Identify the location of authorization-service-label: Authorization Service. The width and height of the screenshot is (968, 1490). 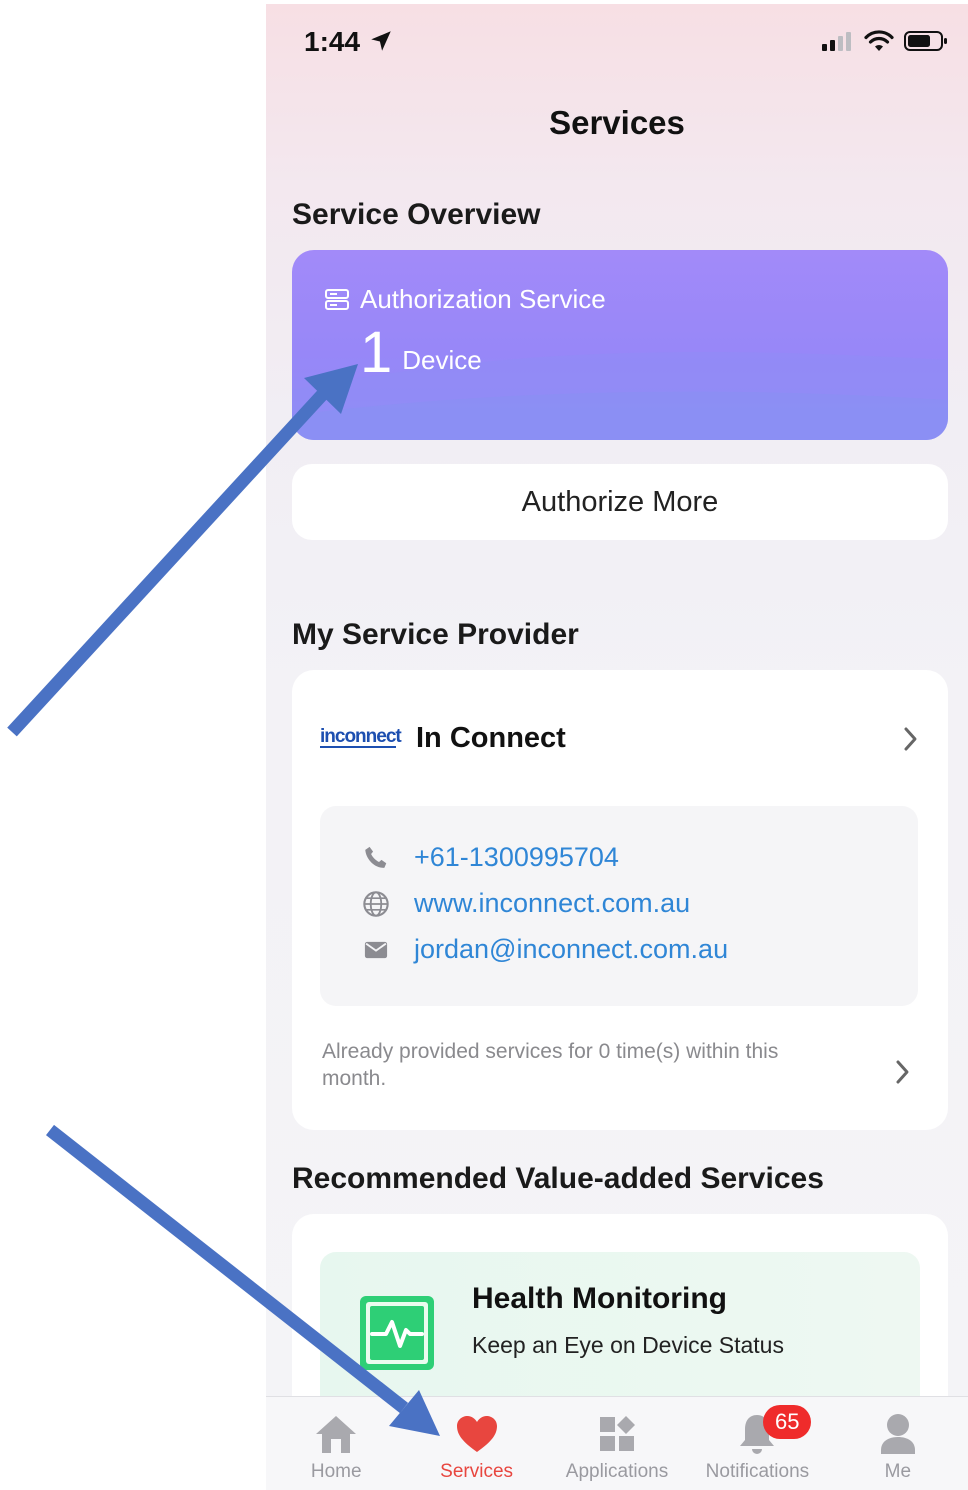
(465, 299).